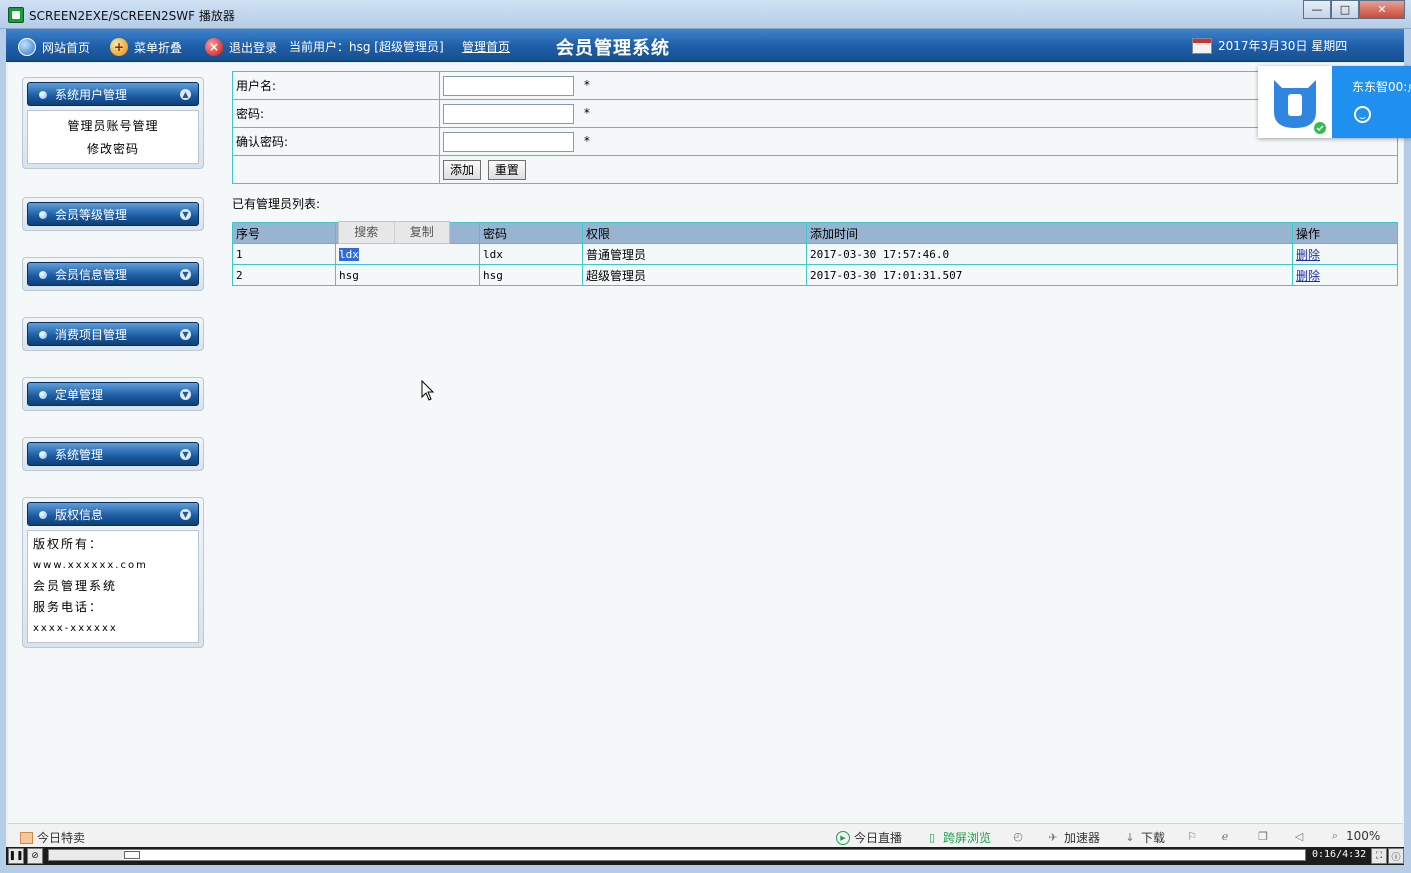 Image resolution: width=1411 pixels, height=873 pixels. What do you see at coordinates (113, 126) in the screenshot?
I see `sidebar-link-admin-accounts: 管理员账号管理` at bounding box center [113, 126].